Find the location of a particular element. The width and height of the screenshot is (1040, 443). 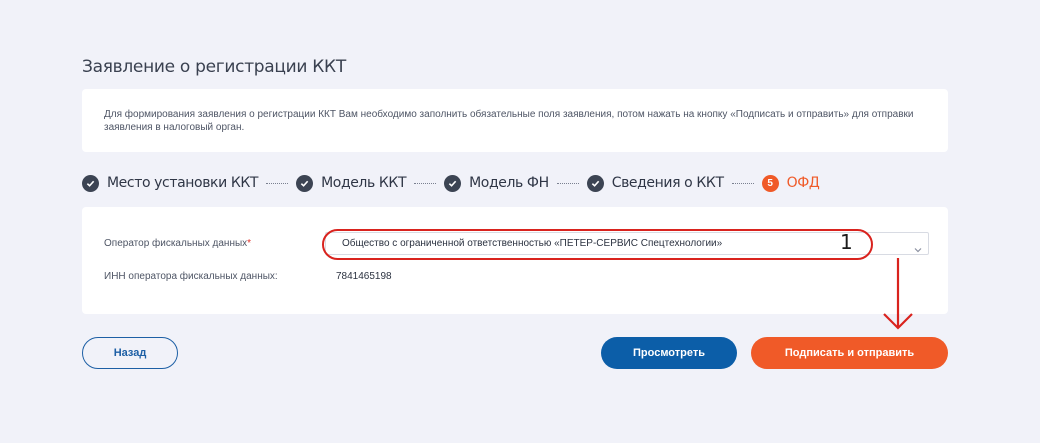

ofd-label-text: Оператор фискальных данных is located at coordinates (176, 243).